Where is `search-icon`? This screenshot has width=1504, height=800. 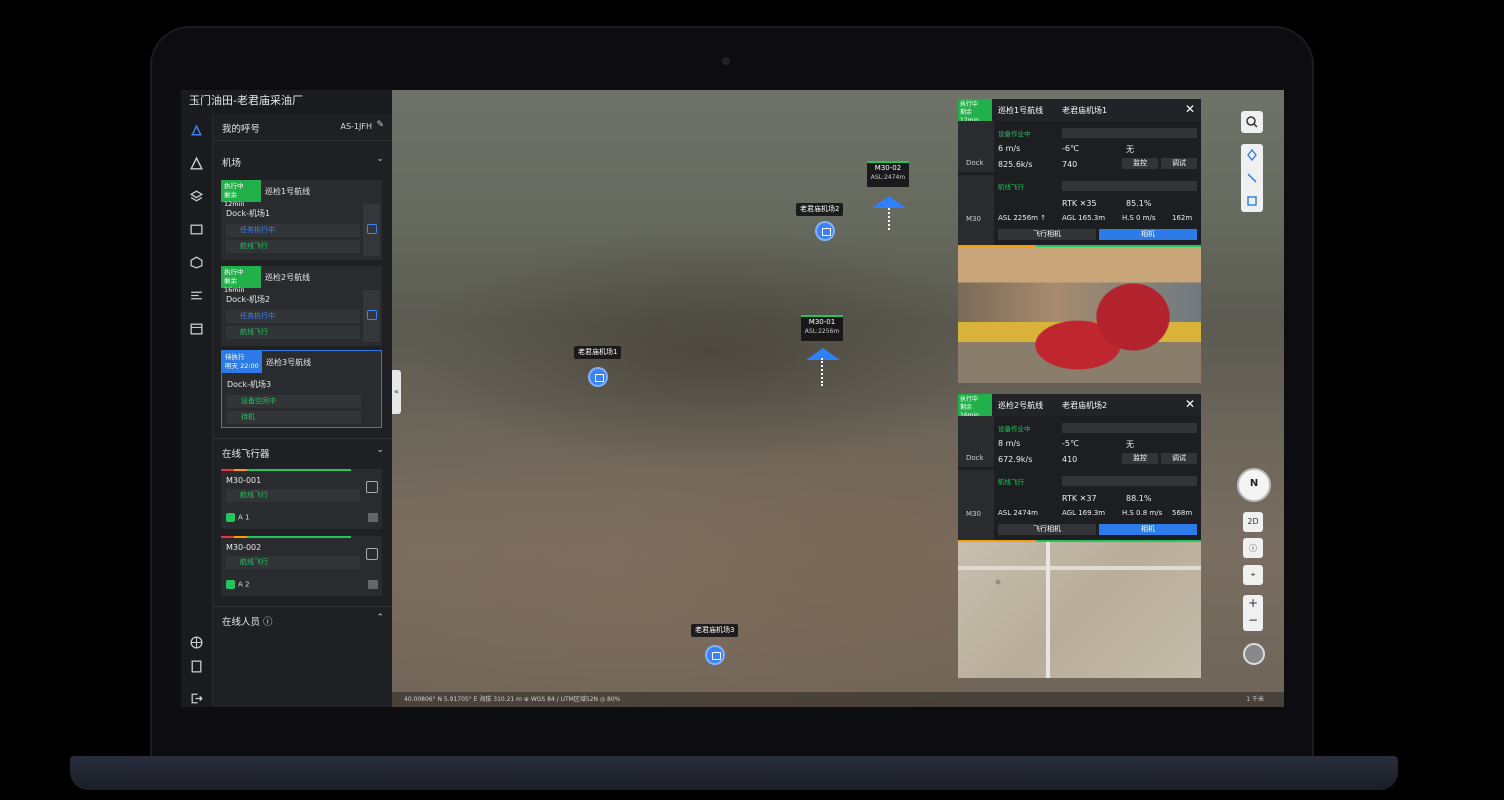
search-icon is located at coordinates (1252, 122).